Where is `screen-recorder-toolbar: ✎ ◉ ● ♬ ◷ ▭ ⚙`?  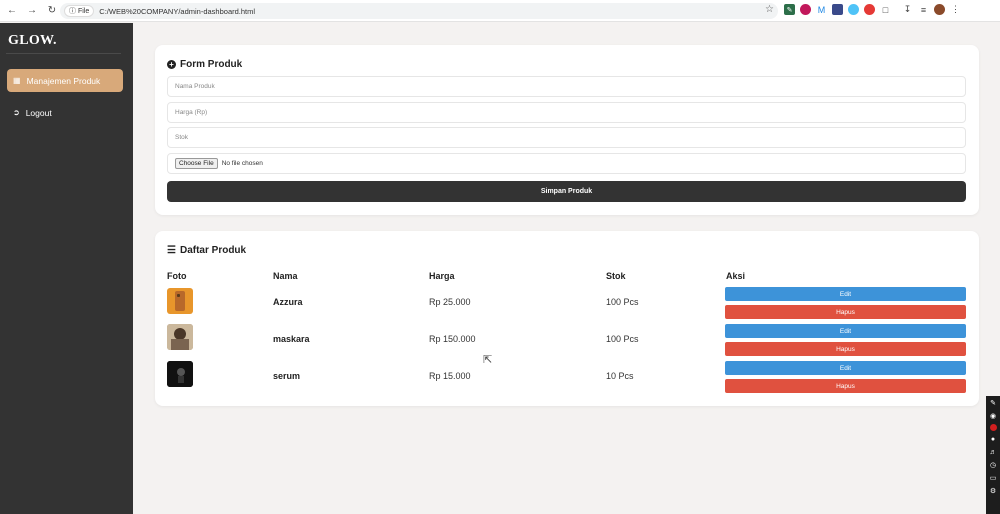 screen-recorder-toolbar: ✎ ◉ ● ♬ ◷ ▭ ⚙ is located at coordinates (993, 455).